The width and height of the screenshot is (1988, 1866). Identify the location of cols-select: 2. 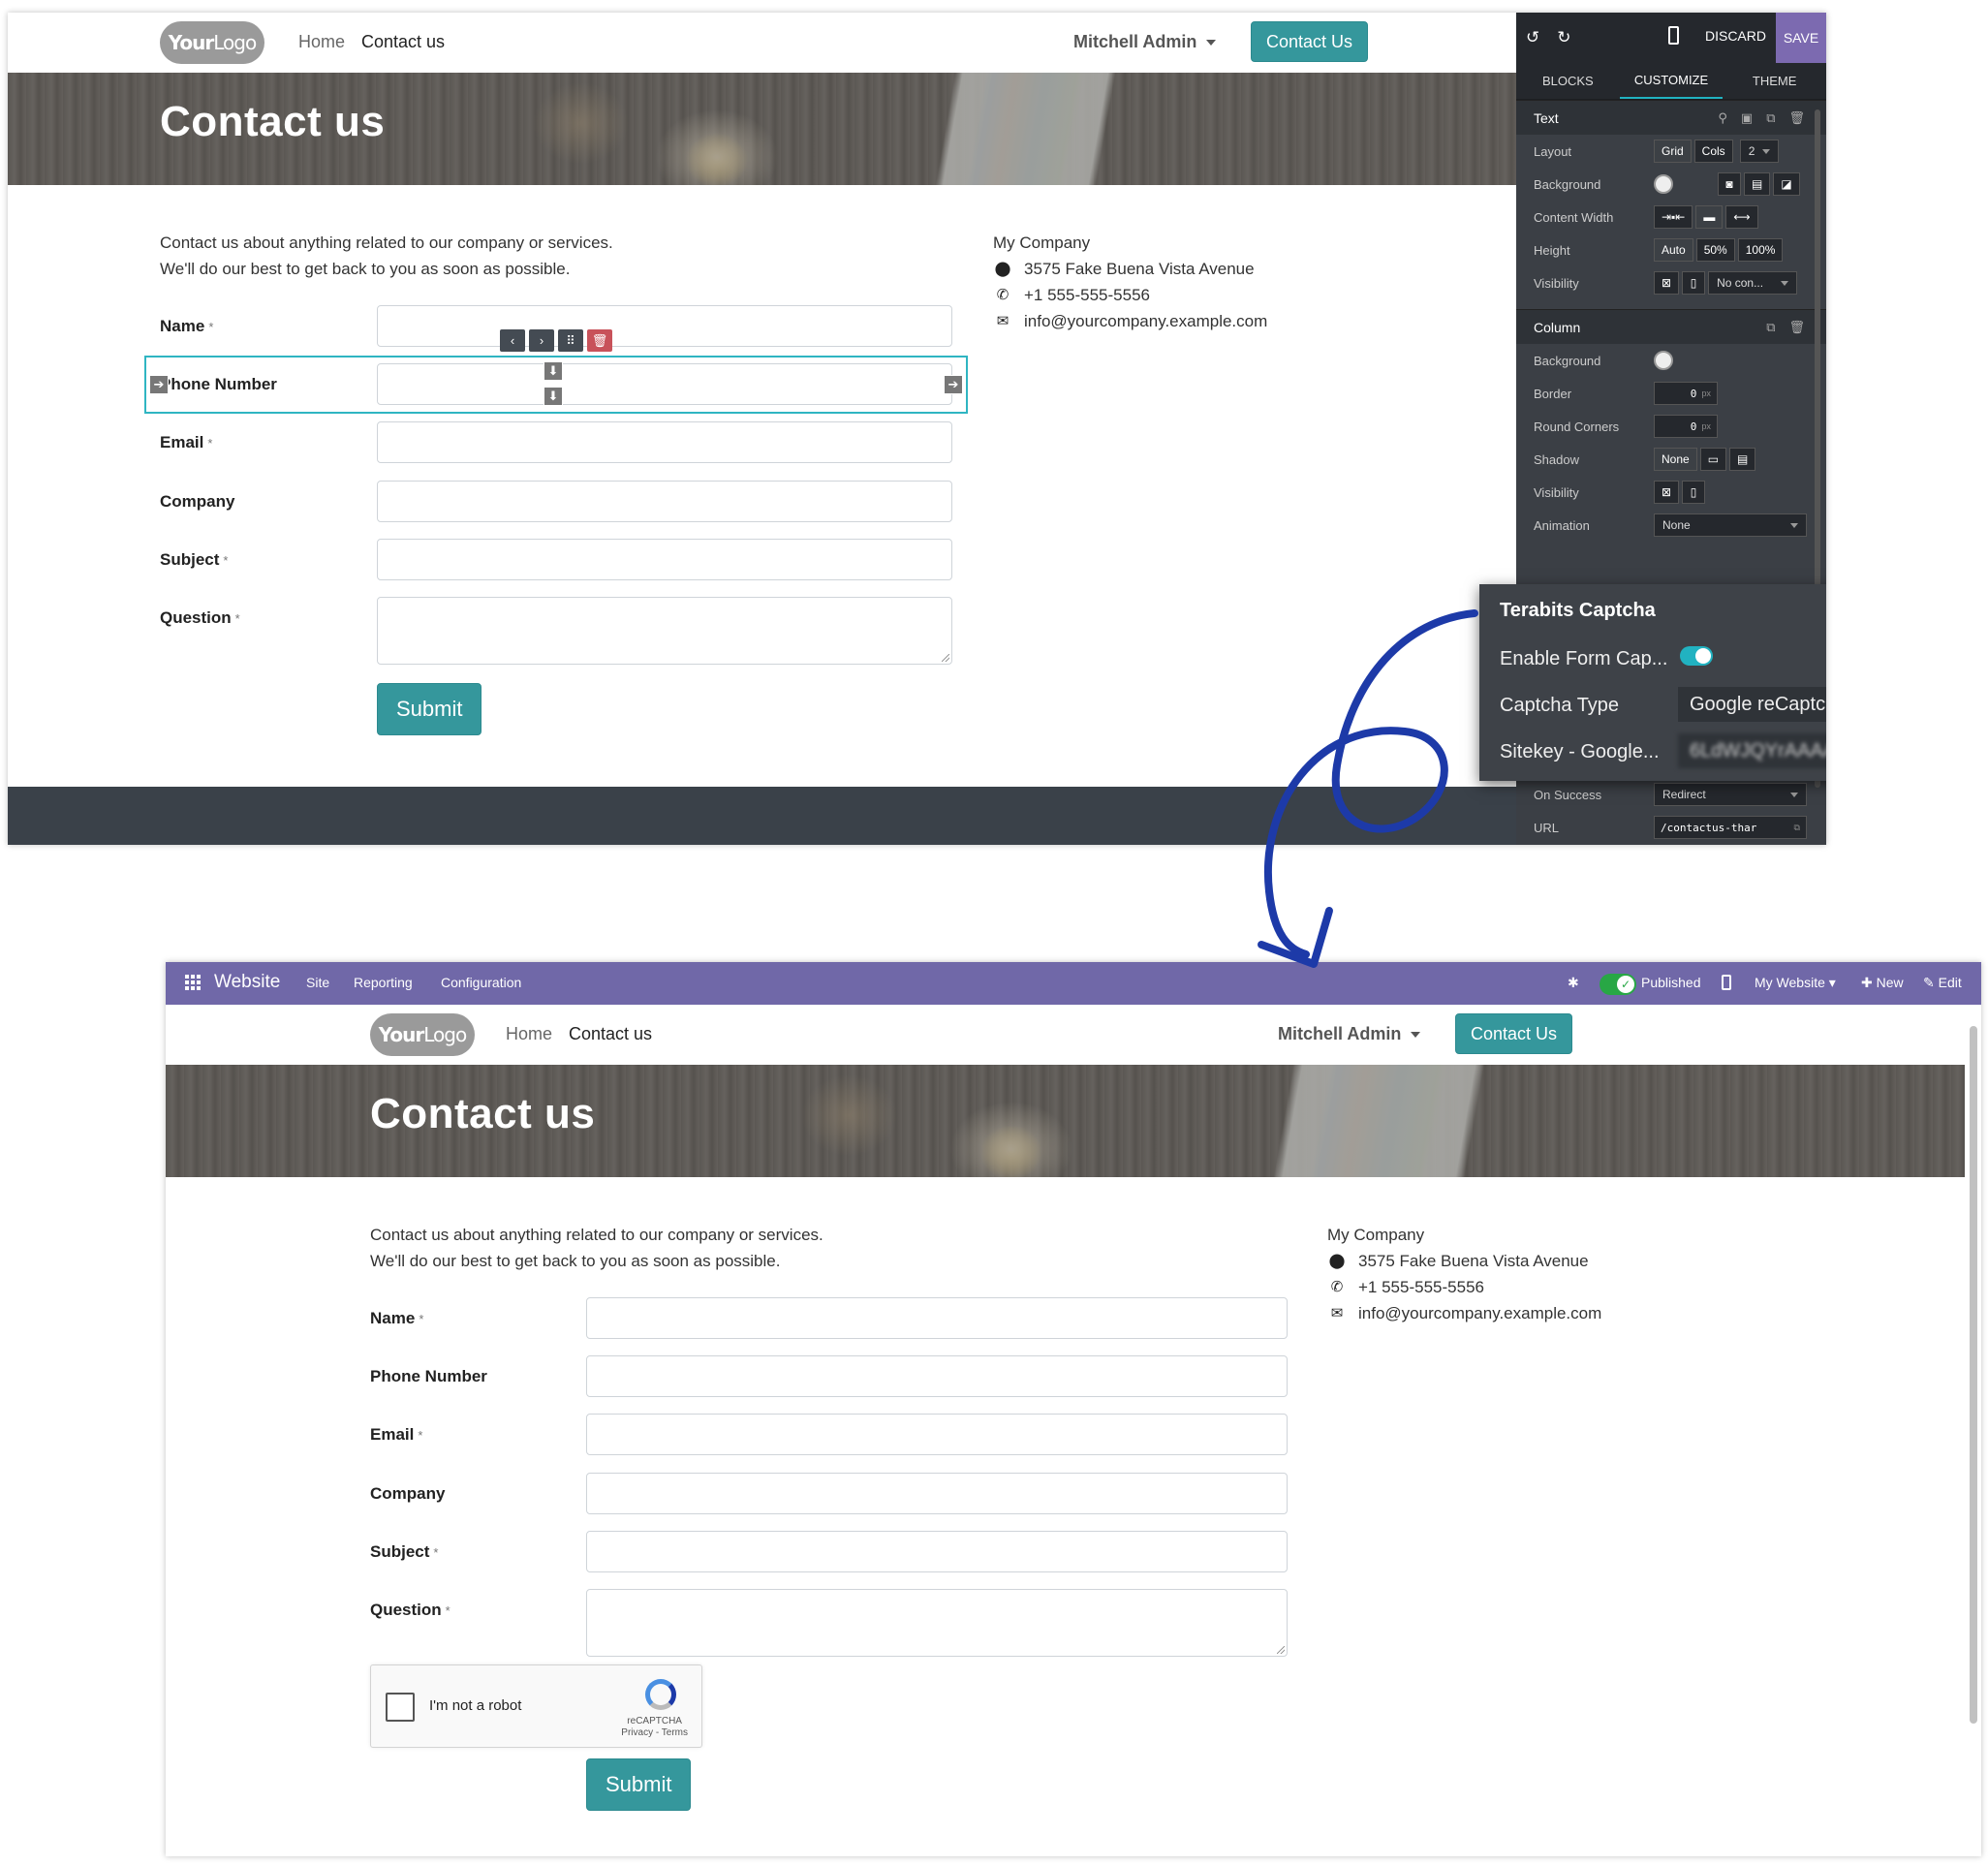
(1759, 151).